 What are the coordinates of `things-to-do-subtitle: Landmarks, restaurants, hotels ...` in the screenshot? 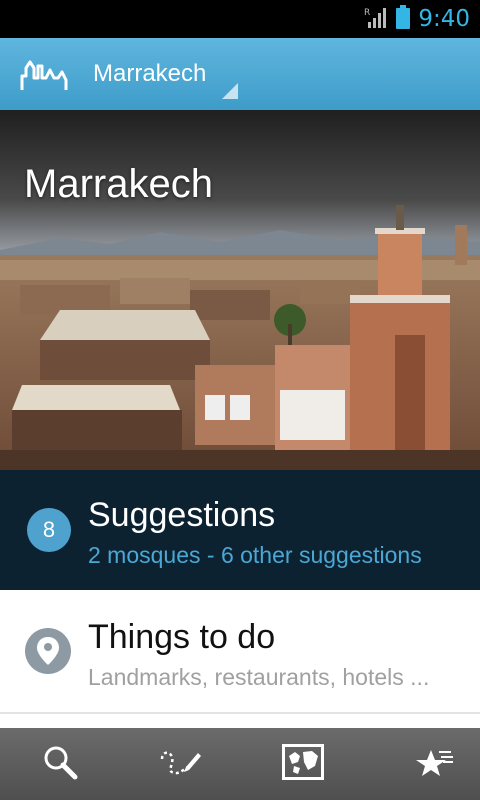 It's located at (259, 677).